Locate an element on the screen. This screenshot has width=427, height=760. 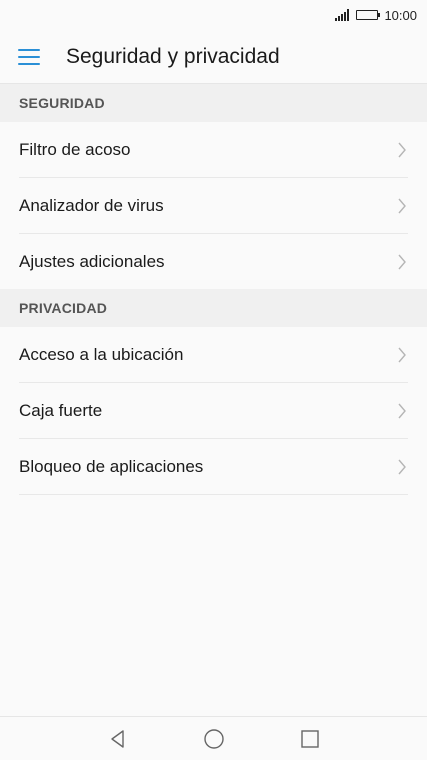
list-item-label: Ajustes adicionales is located at coordinates (92, 261).